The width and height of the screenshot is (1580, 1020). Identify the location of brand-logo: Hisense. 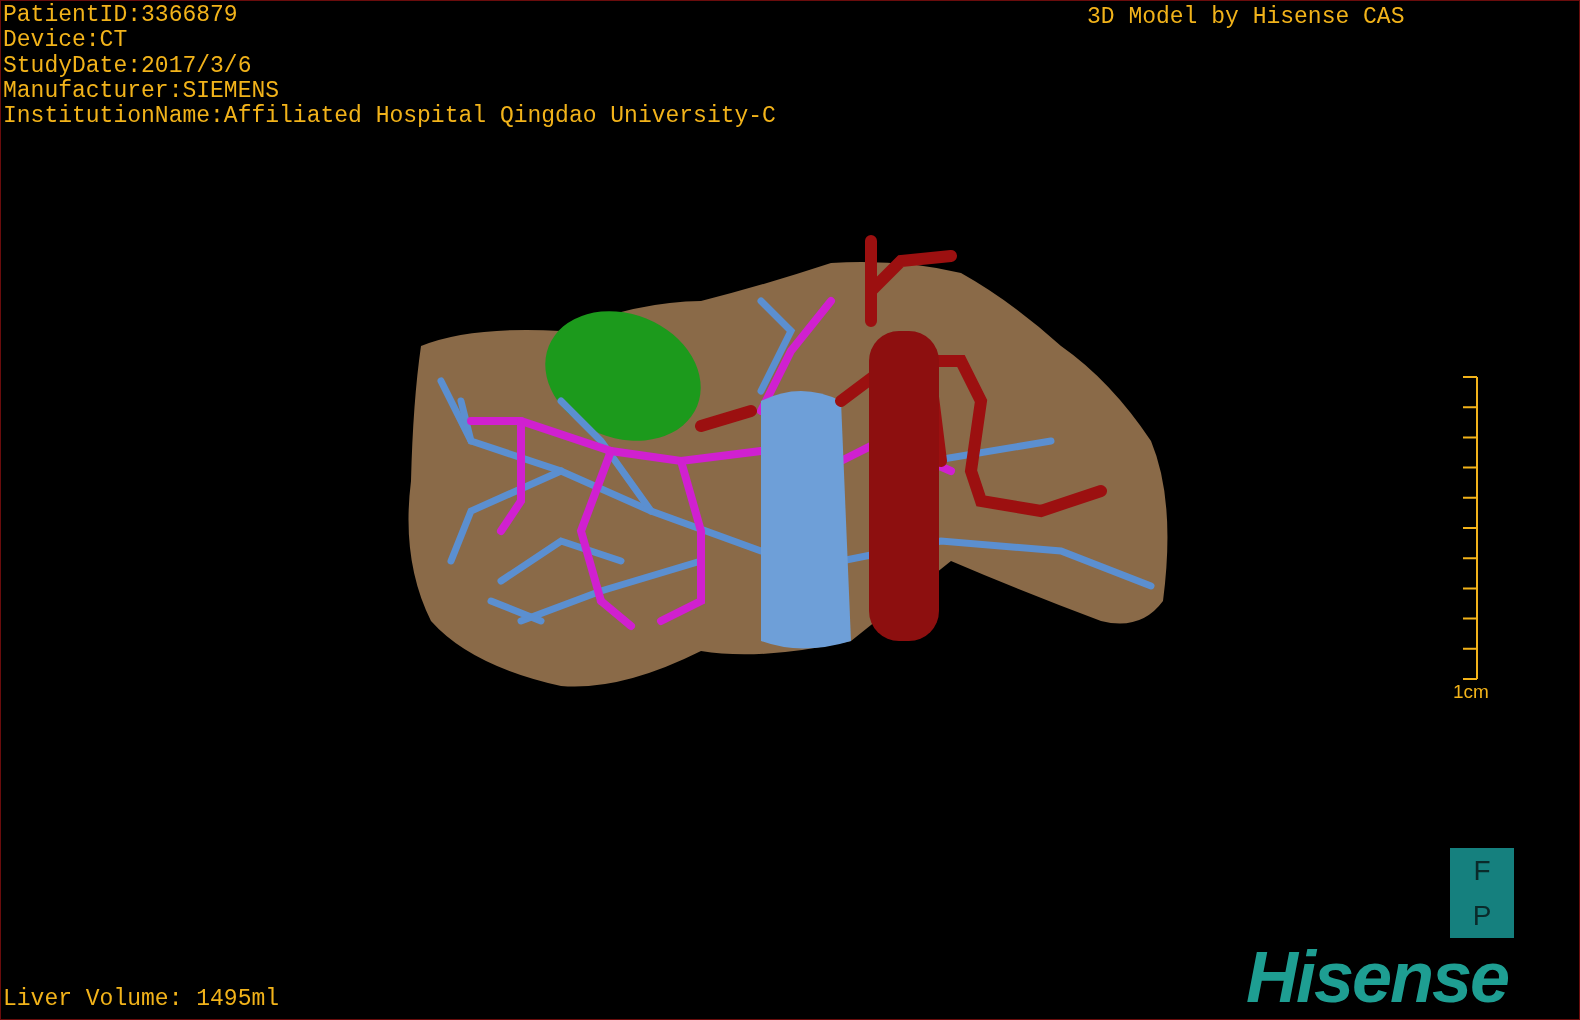
(1377, 977).